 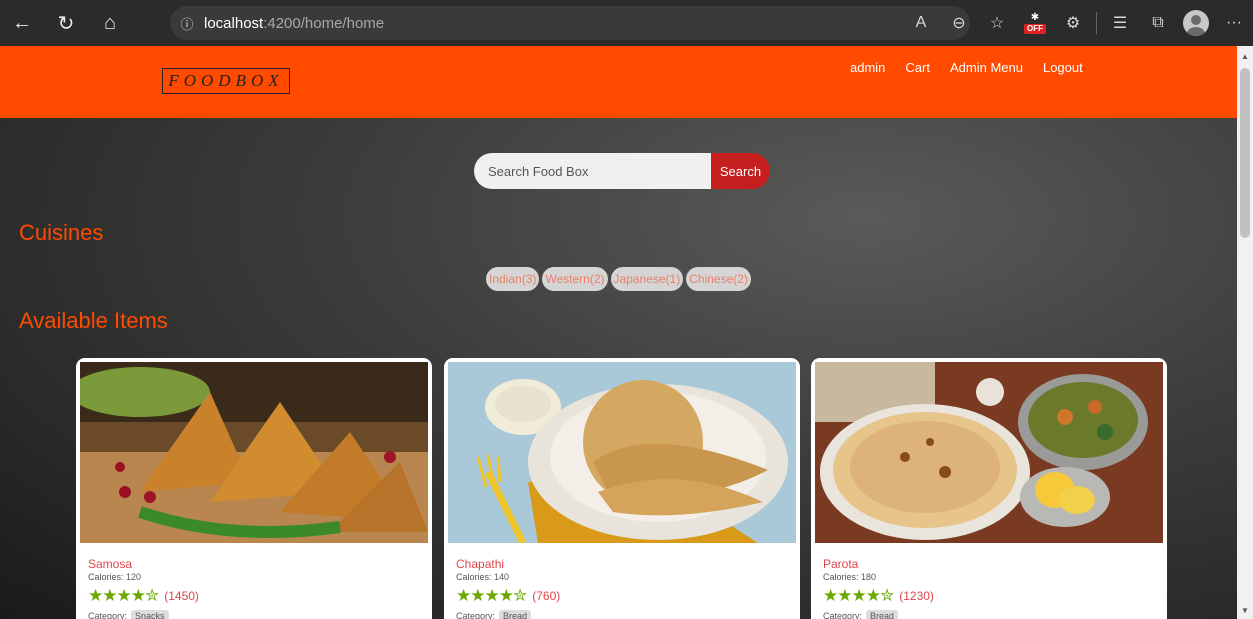 I want to click on back-arrow-icon: ←, so click(x=22, y=23).